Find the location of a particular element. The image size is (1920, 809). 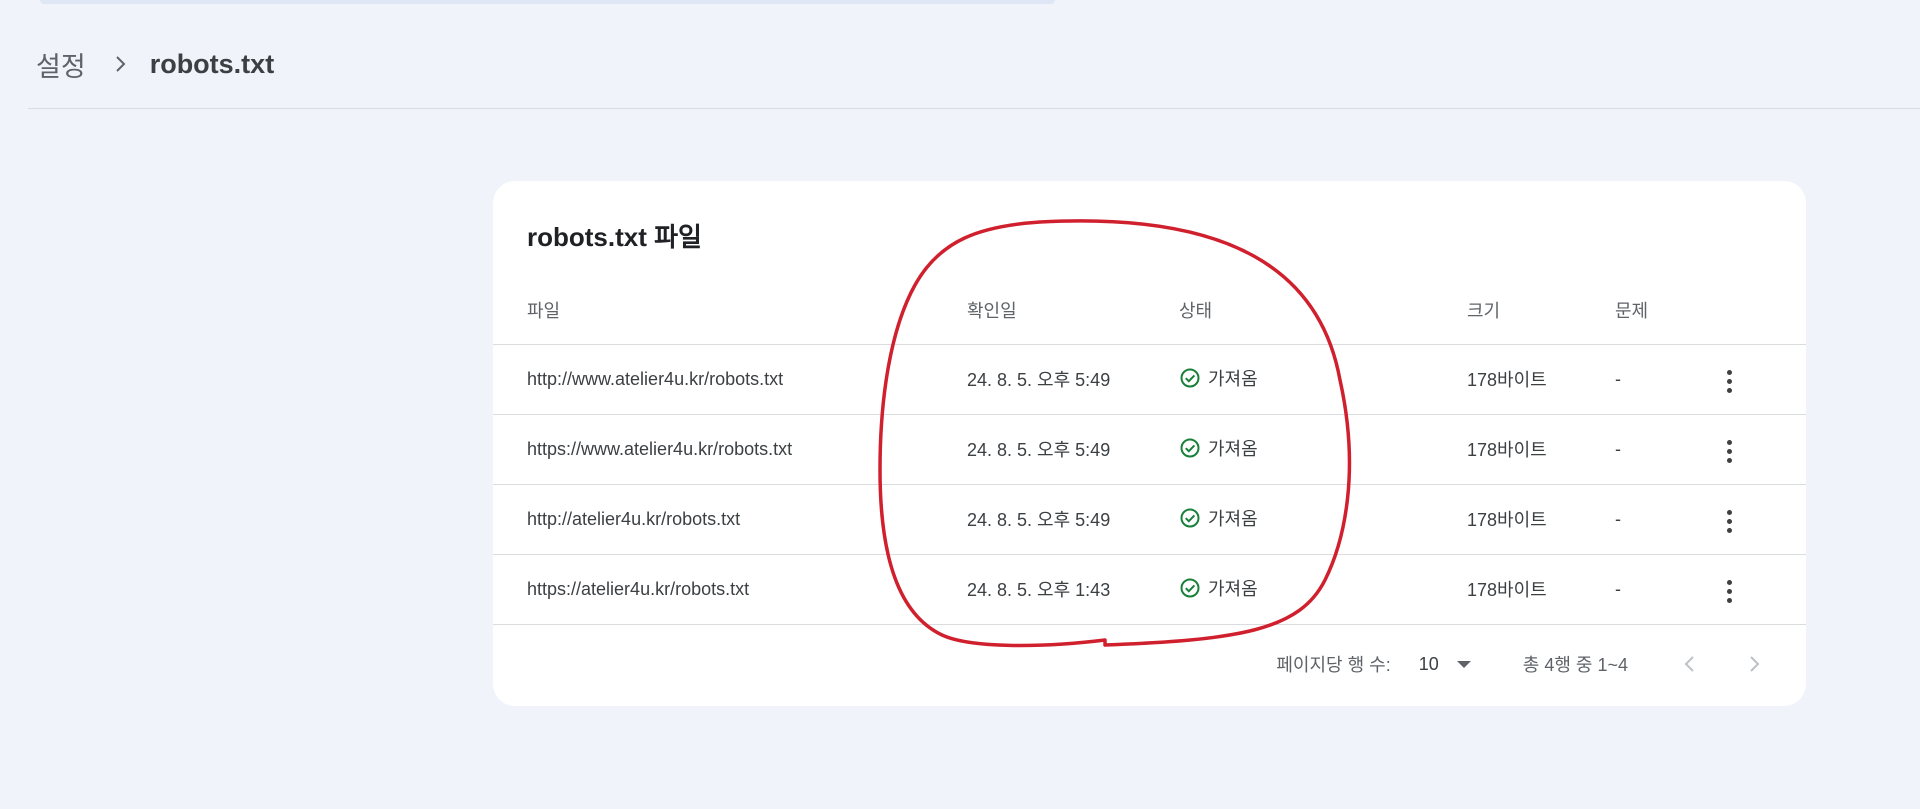

pagination: 페이지당 행 수: 10 총 4행 중 1~4 is located at coordinates (1524, 664).